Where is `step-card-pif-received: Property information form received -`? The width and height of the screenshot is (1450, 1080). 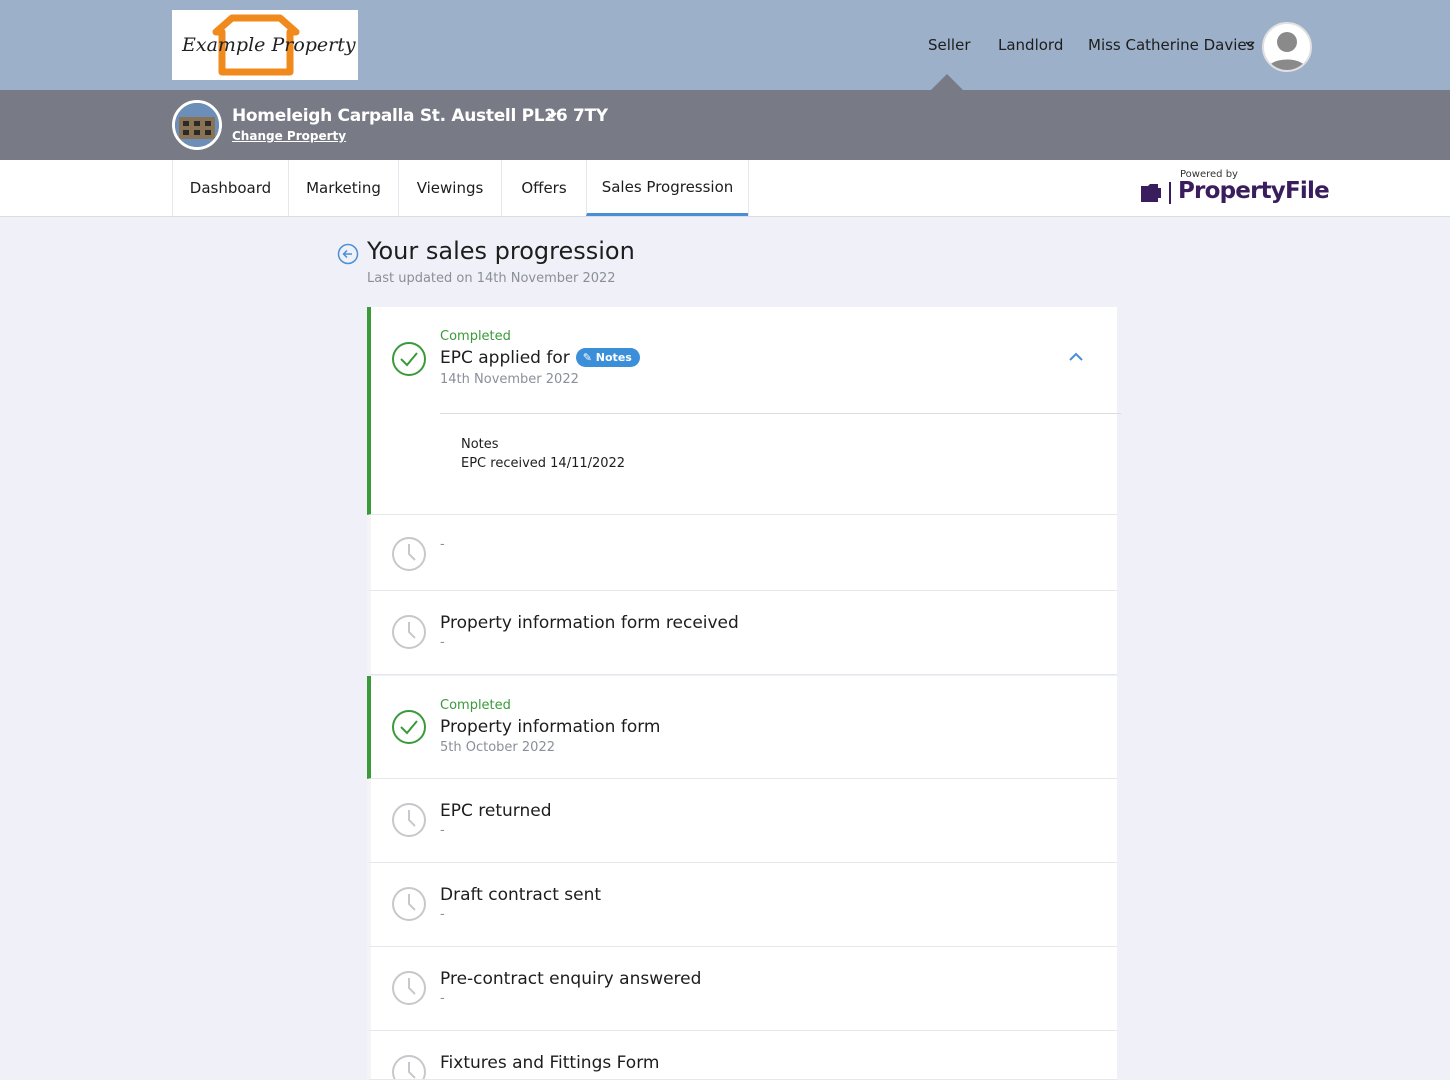 step-card-pif-received: Property information form received - is located at coordinates (742, 633).